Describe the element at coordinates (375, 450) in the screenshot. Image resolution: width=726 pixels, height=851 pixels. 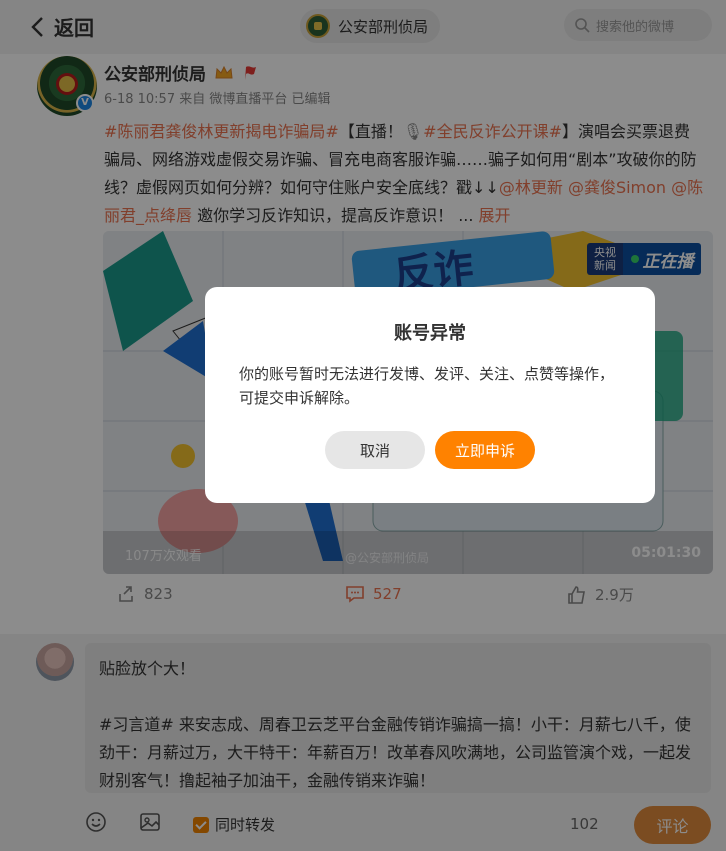
I see `cancel-button: 取消` at that location.